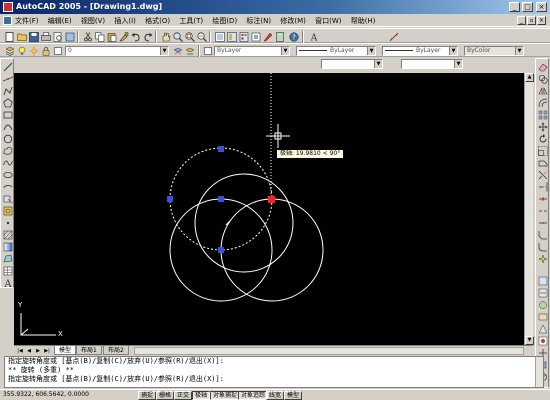 This screenshot has height=400, width=550. Describe the element at coordinates (20, 351) in the screenshot. I see `first-tab-button: |◀` at that location.